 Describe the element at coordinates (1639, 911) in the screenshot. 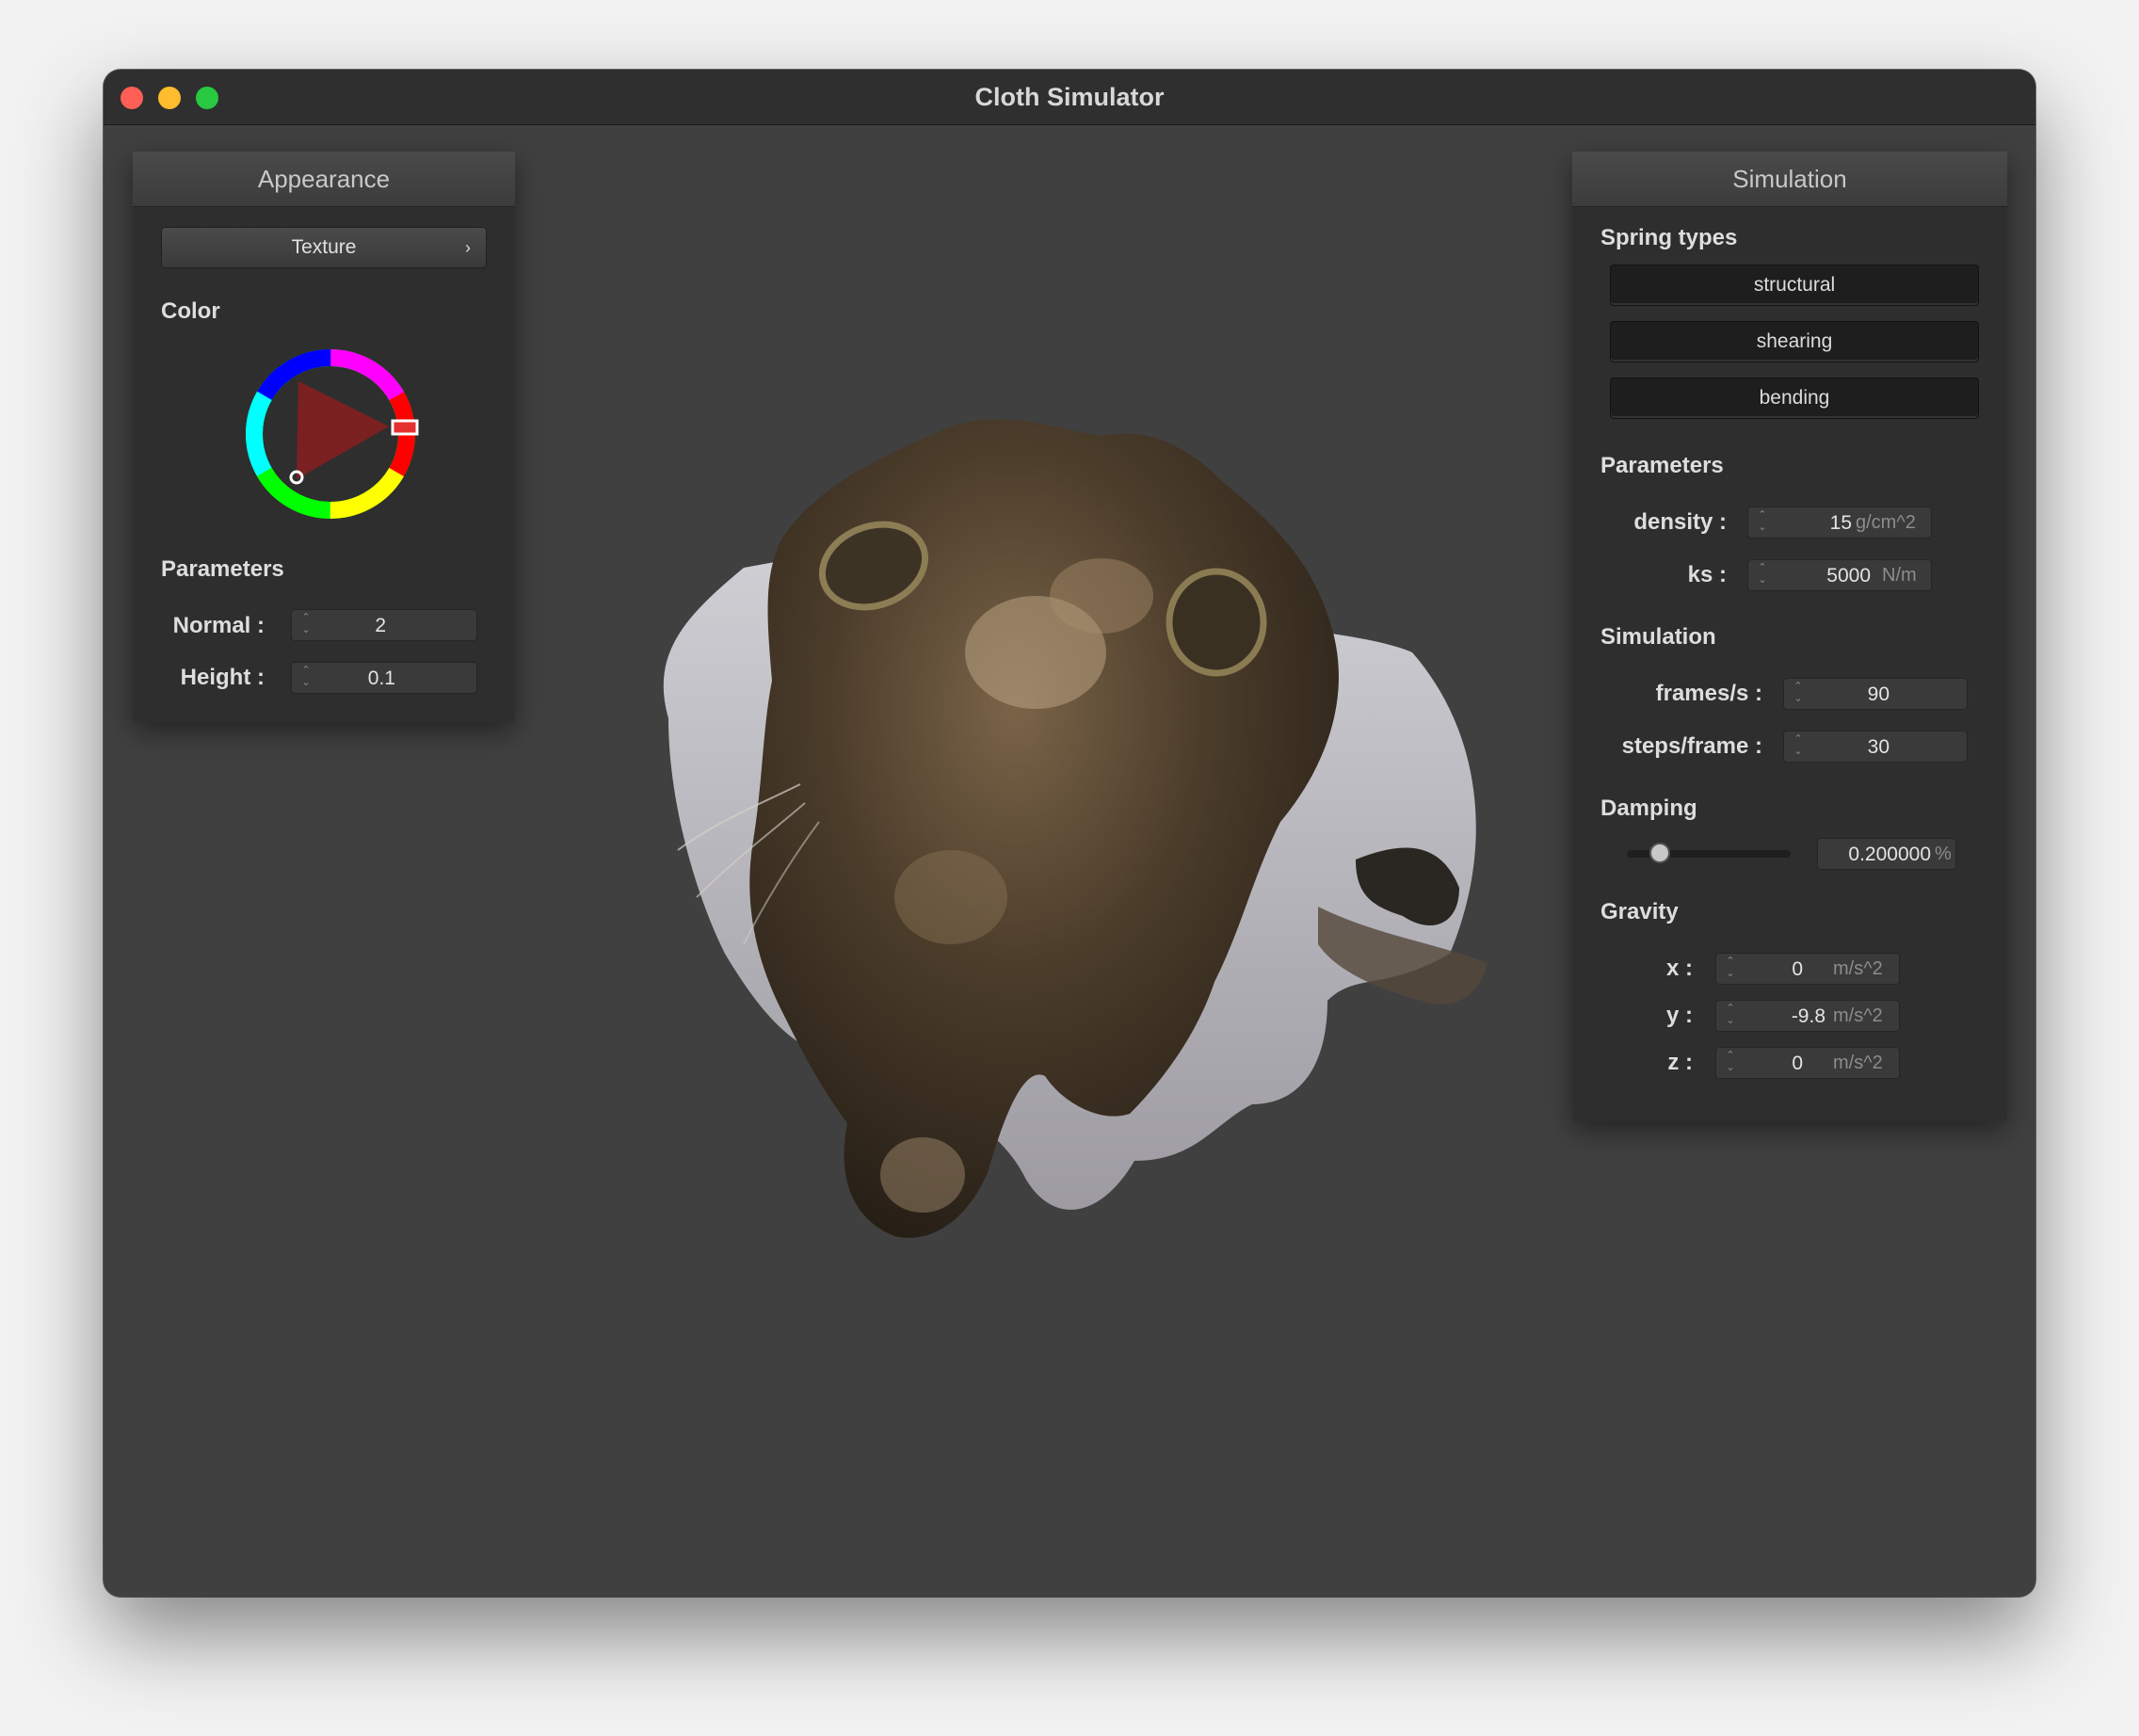

I see `gravity-section-label: Gravity` at that location.